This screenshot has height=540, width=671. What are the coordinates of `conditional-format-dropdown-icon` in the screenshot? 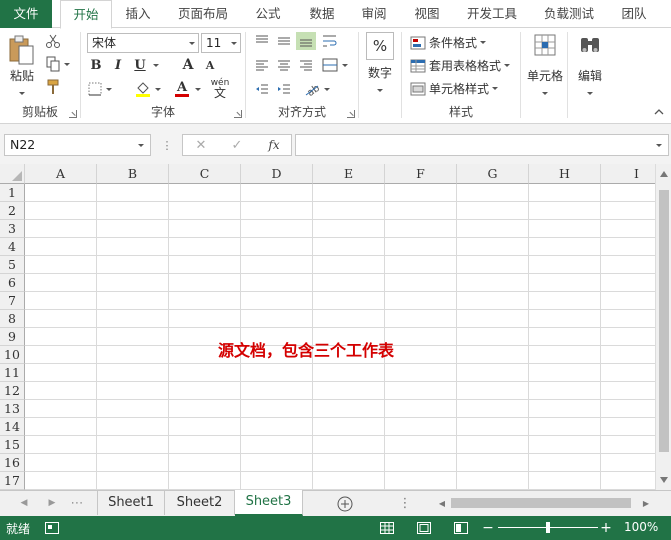 It's located at (483, 42).